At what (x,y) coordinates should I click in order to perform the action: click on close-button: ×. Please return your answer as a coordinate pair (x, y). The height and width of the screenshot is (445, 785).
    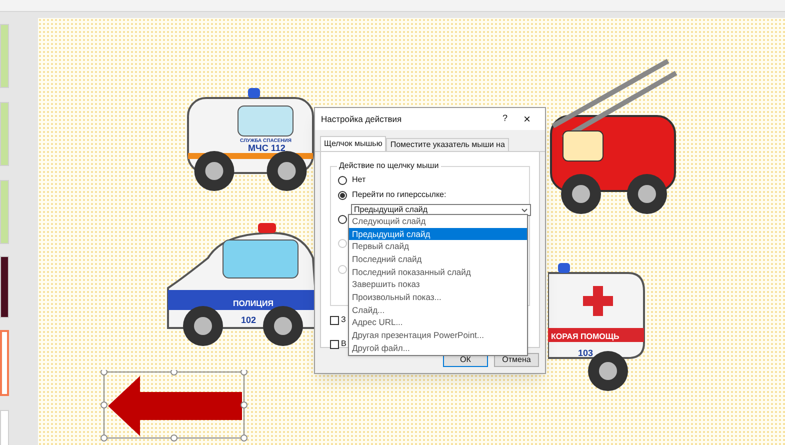
    Looking at the image, I should click on (527, 119).